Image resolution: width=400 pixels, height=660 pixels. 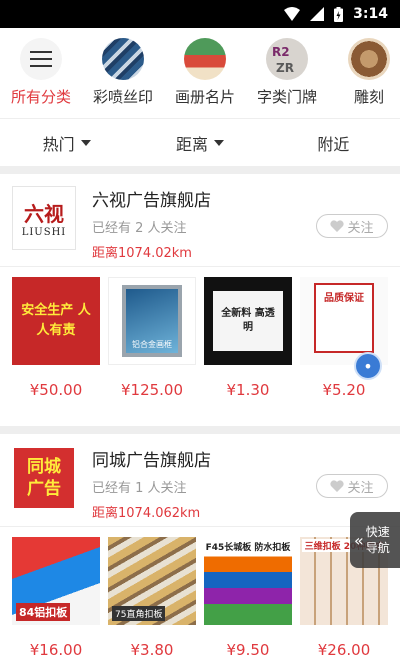 What do you see at coordinates (44, 232) in the screenshot?
I see `shop-logo-sub: LIUSHI` at bounding box center [44, 232].